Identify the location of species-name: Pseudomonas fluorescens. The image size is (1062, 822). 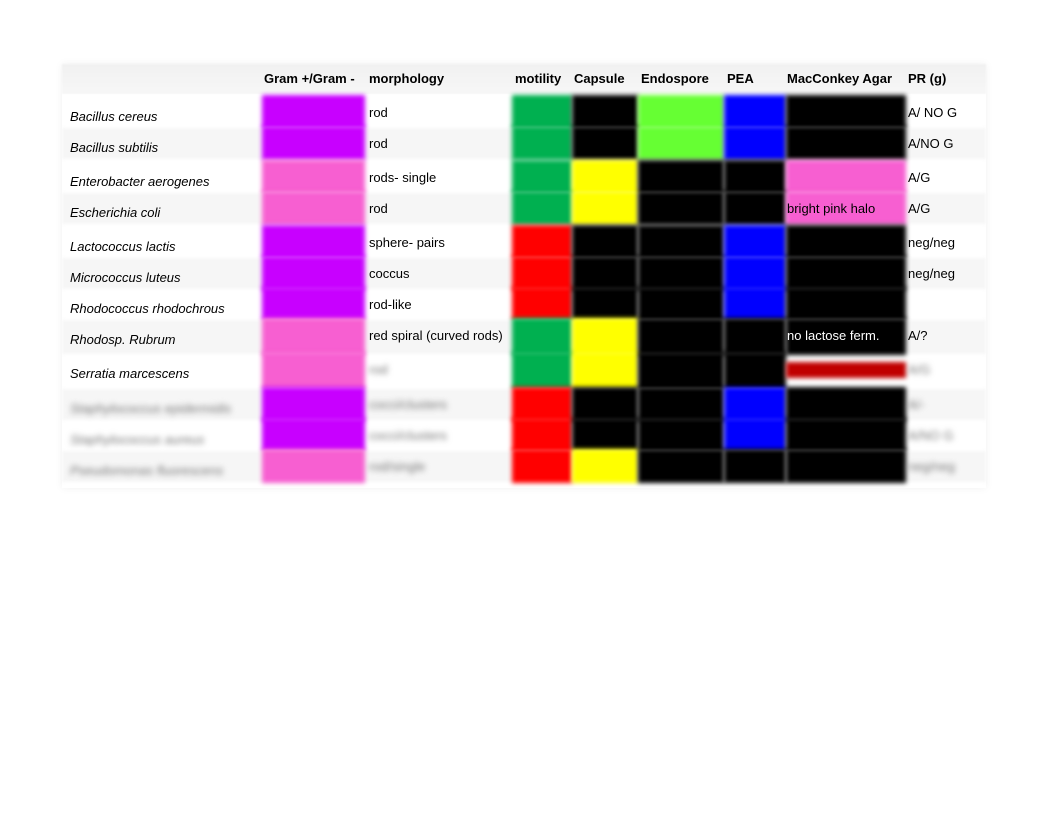
(147, 470).